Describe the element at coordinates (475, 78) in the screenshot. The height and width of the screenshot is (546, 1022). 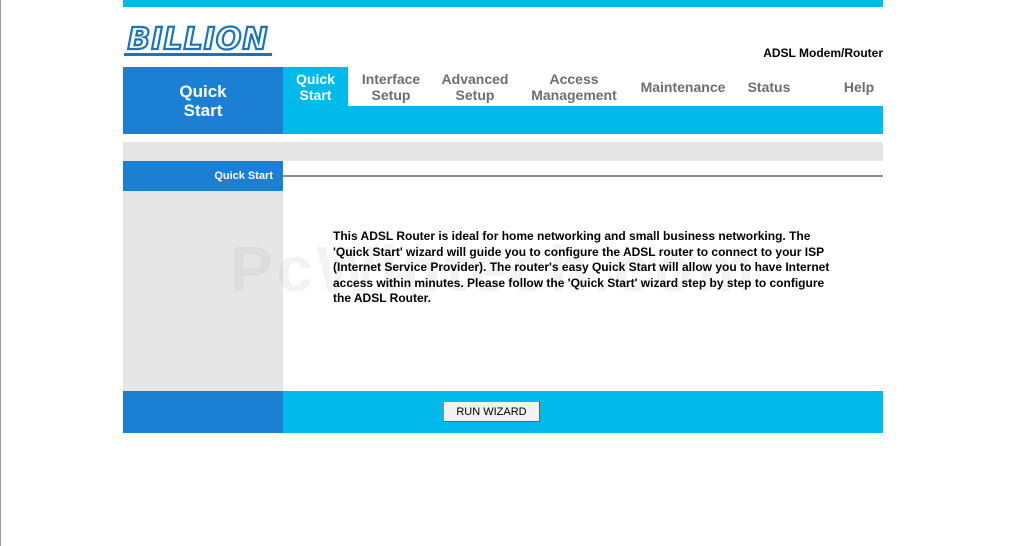
I see `tab-label: Advanced` at that location.